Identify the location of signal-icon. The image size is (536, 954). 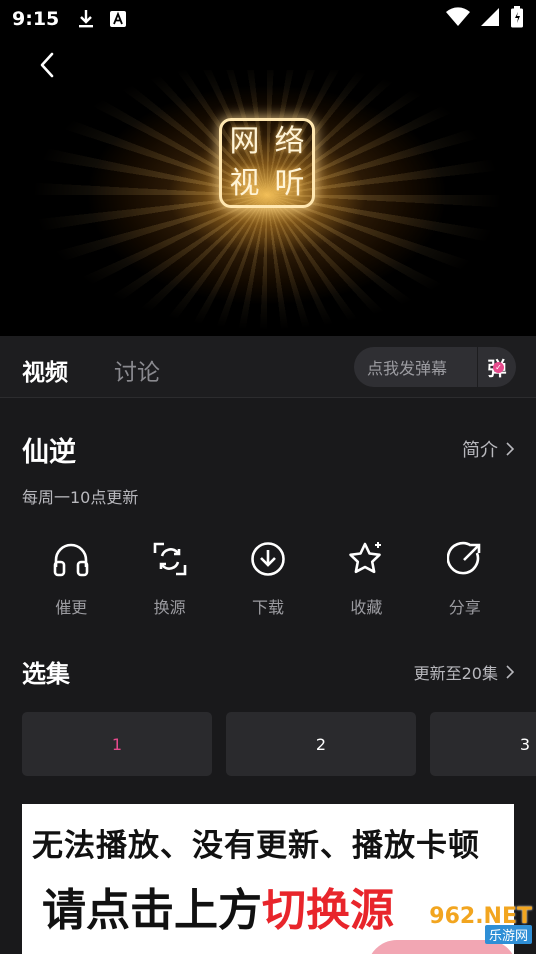
(490, 19).